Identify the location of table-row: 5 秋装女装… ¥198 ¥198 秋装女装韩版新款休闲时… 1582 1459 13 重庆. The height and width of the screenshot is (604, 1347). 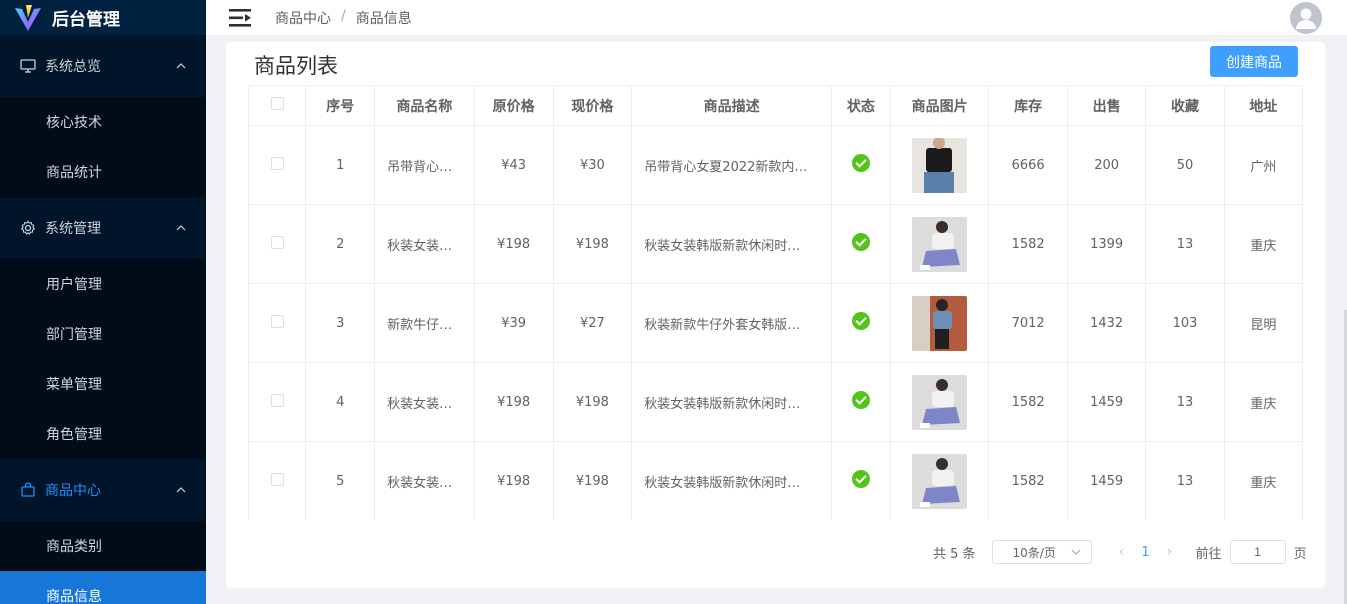
(775, 480).